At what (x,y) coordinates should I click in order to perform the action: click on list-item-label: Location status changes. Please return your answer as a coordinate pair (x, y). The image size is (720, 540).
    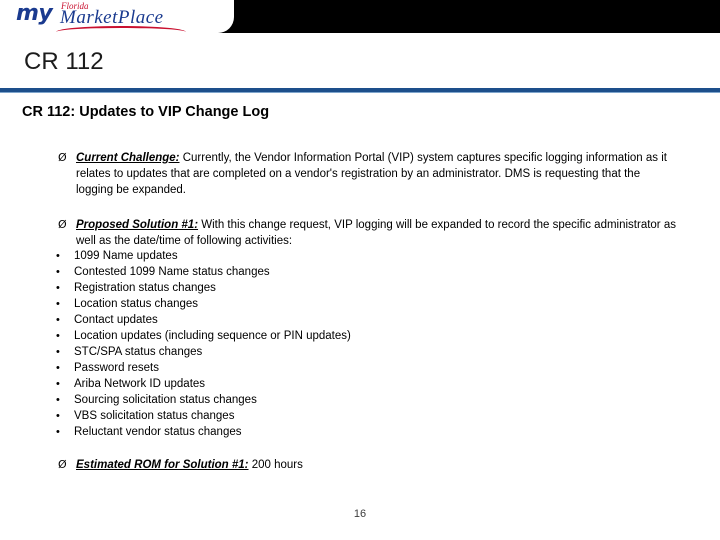
    Looking at the image, I should click on (136, 304).